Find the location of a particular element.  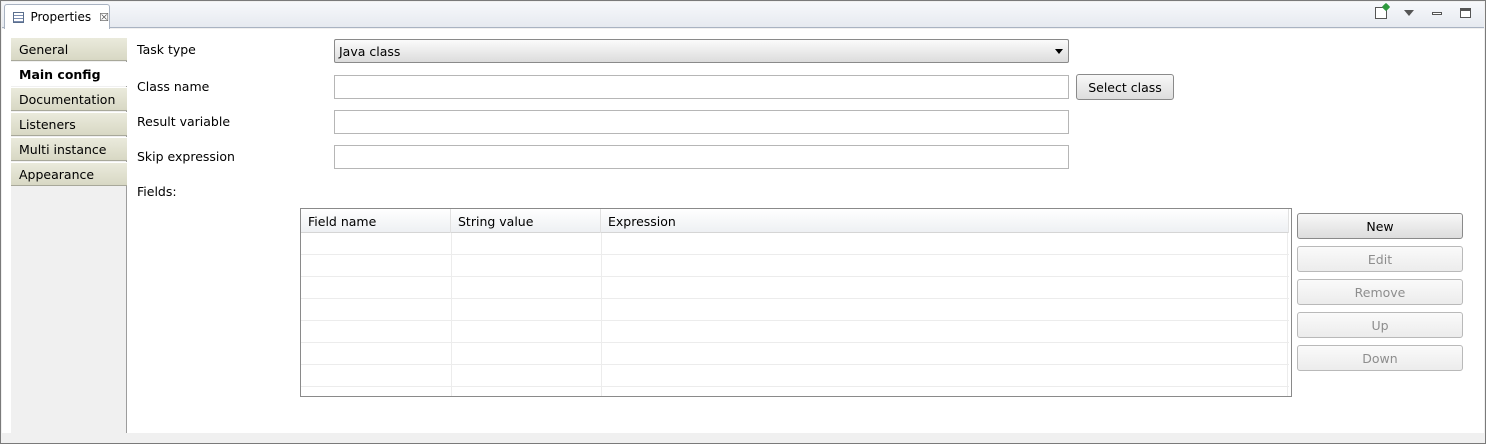

fields-table-header: Field name String value Expression is located at coordinates (795, 221).